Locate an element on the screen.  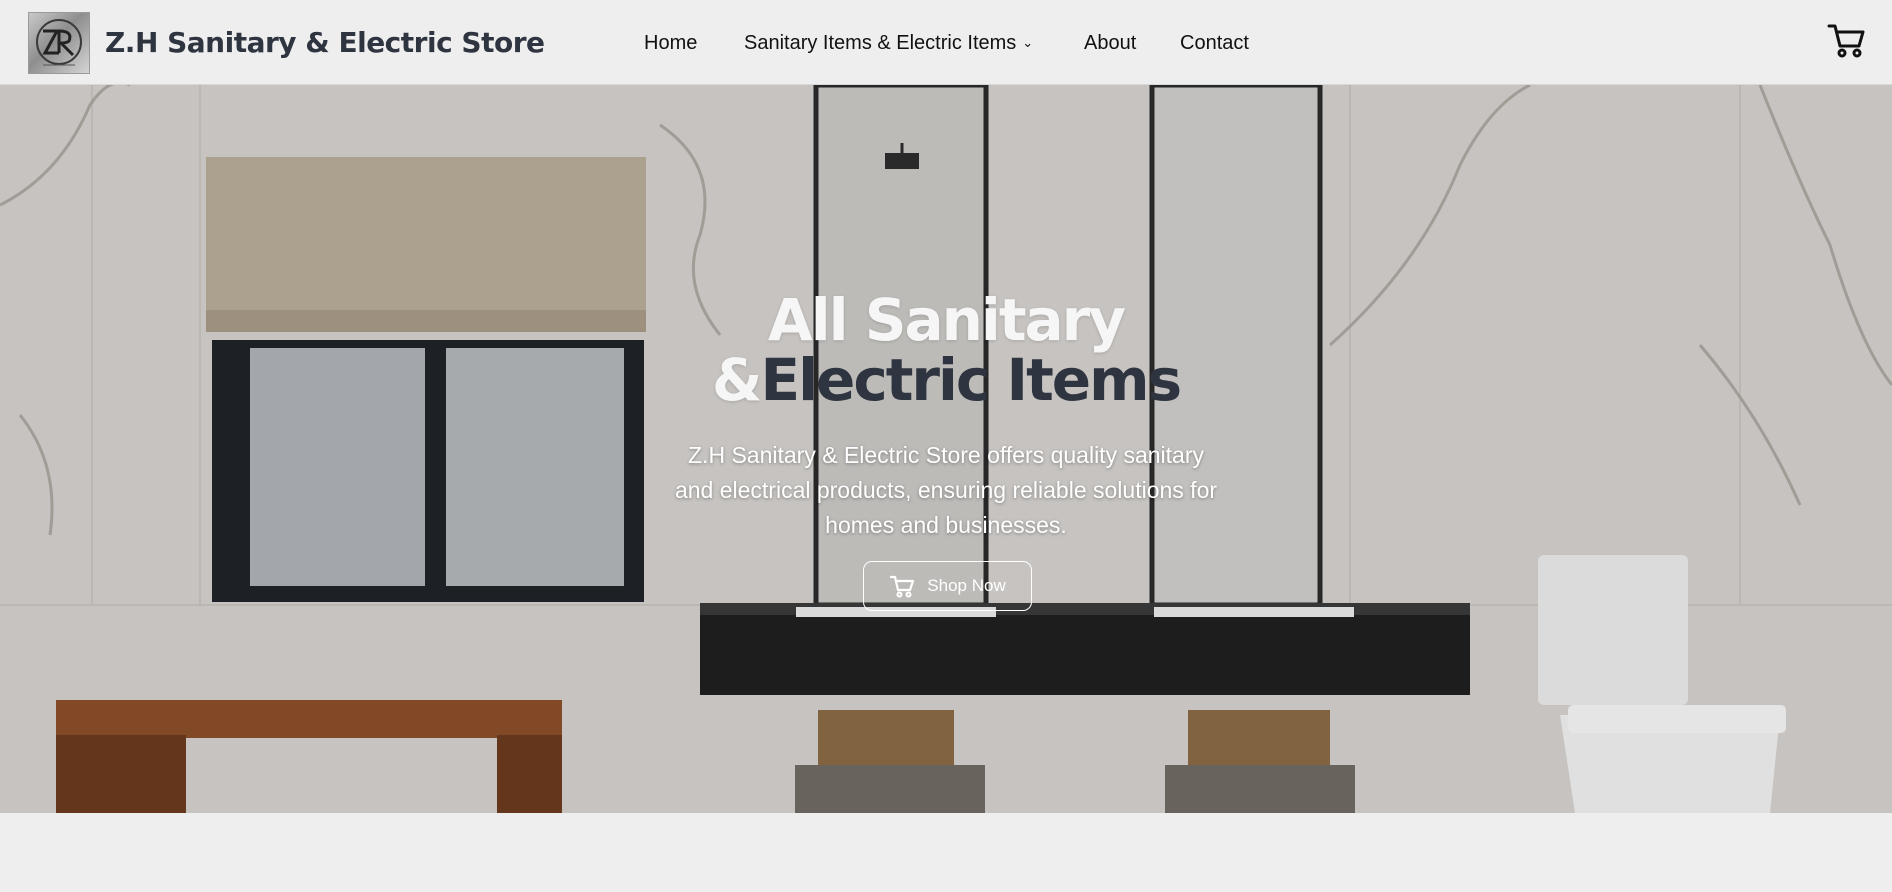
hero-title-ampersand: & is located at coordinates (737, 380).